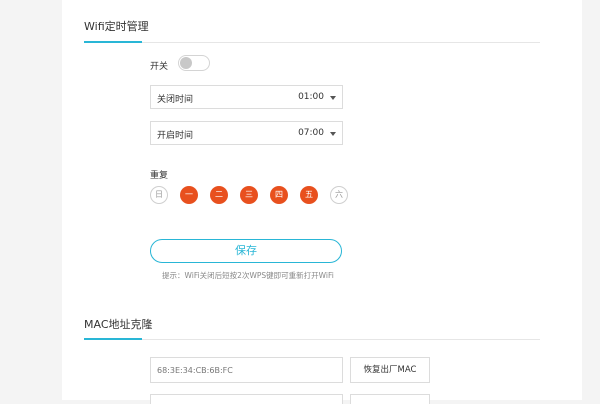  What do you see at coordinates (246, 97) in the screenshot?
I see `close-time-select: 关闭时间 01:00` at bounding box center [246, 97].